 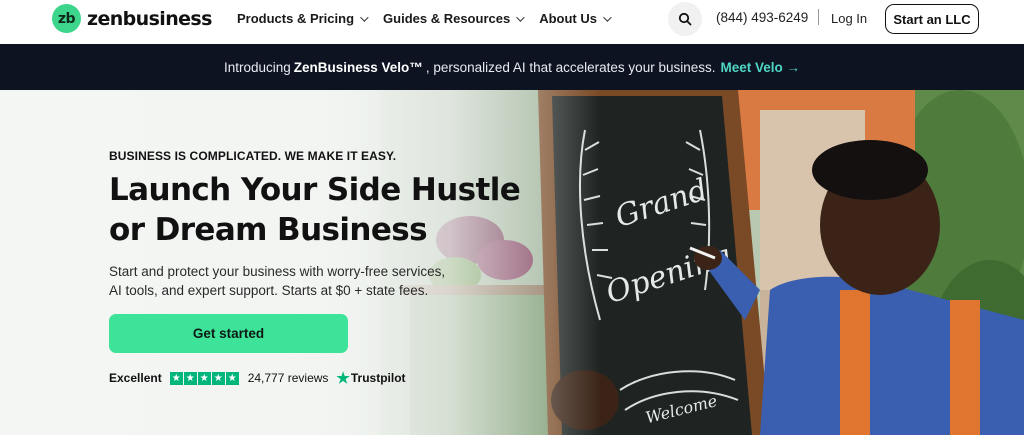 I want to click on get-started-button: Get started, so click(x=228, y=333).